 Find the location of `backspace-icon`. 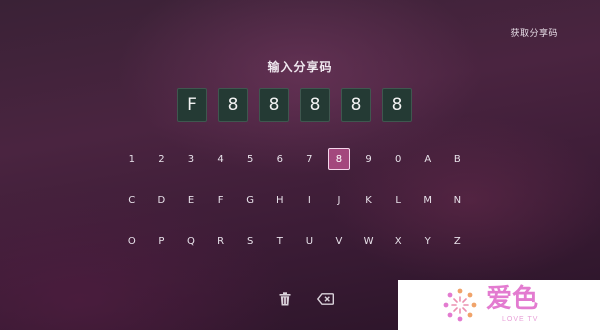

backspace-icon is located at coordinates (325, 299).